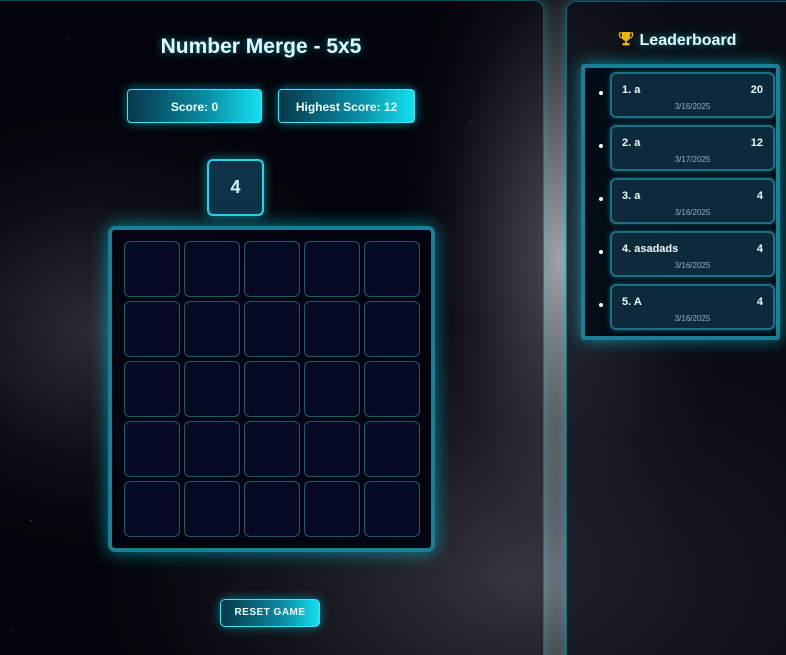  What do you see at coordinates (687, 95) in the screenshot?
I see `leaderboard-entry: 1. a 20 3/16/2025` at bounding box center [687, 95].